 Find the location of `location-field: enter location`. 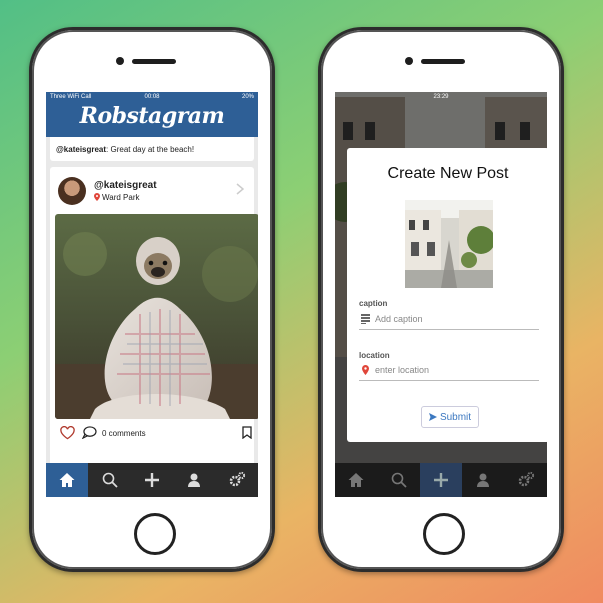

location-field: enter location is located at coordinates (449, 371).